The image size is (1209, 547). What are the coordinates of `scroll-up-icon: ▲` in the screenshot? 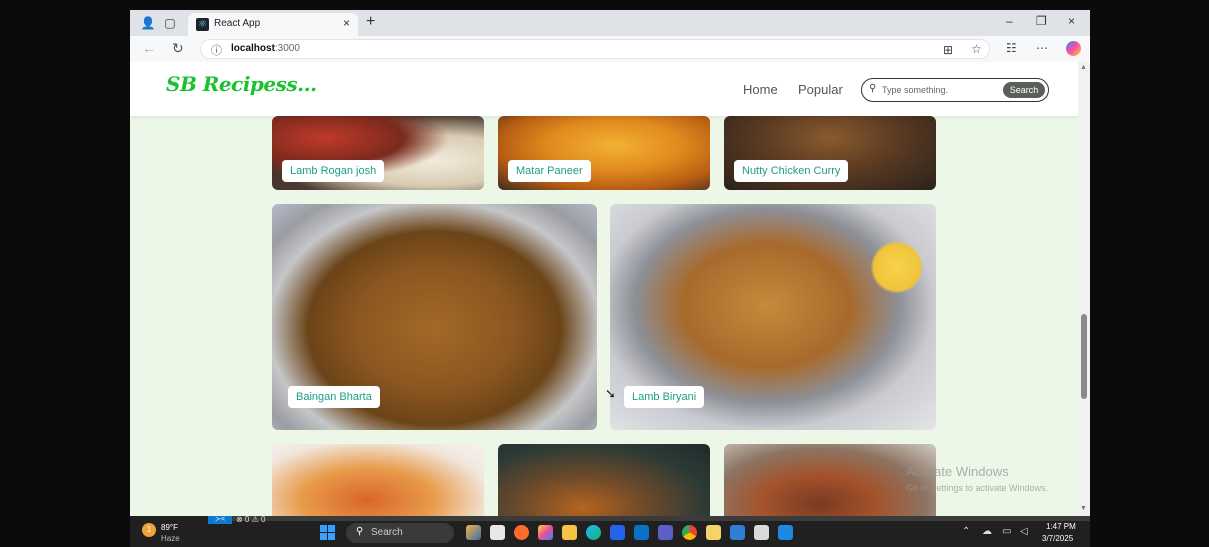 It's located at (1083, 67).